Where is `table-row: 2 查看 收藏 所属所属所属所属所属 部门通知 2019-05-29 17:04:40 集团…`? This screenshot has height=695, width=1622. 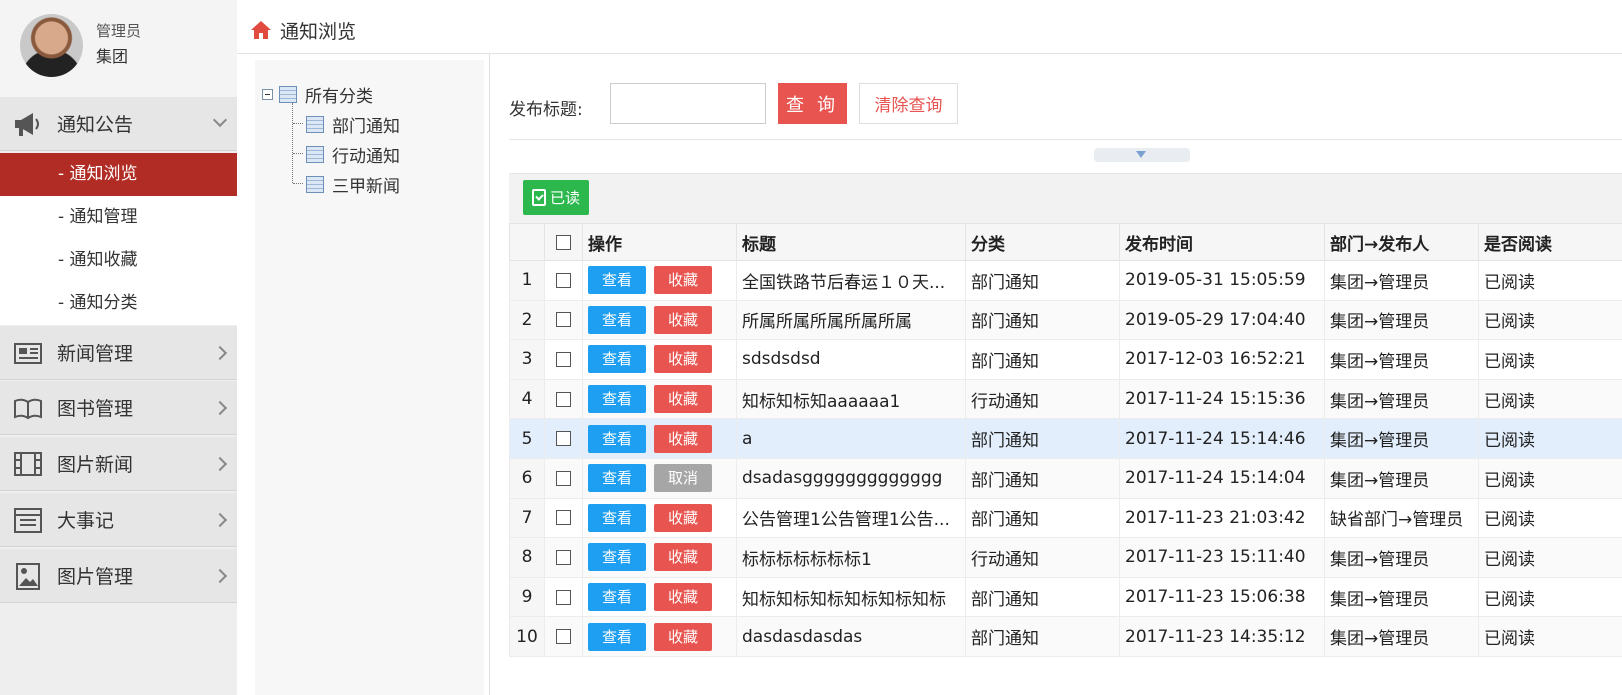 table-row: 2 查看 收藏 所属所属所属所属所属 部门通知 2019-05-29 17:04:40 集团… is located at coordinates (1065, 320).